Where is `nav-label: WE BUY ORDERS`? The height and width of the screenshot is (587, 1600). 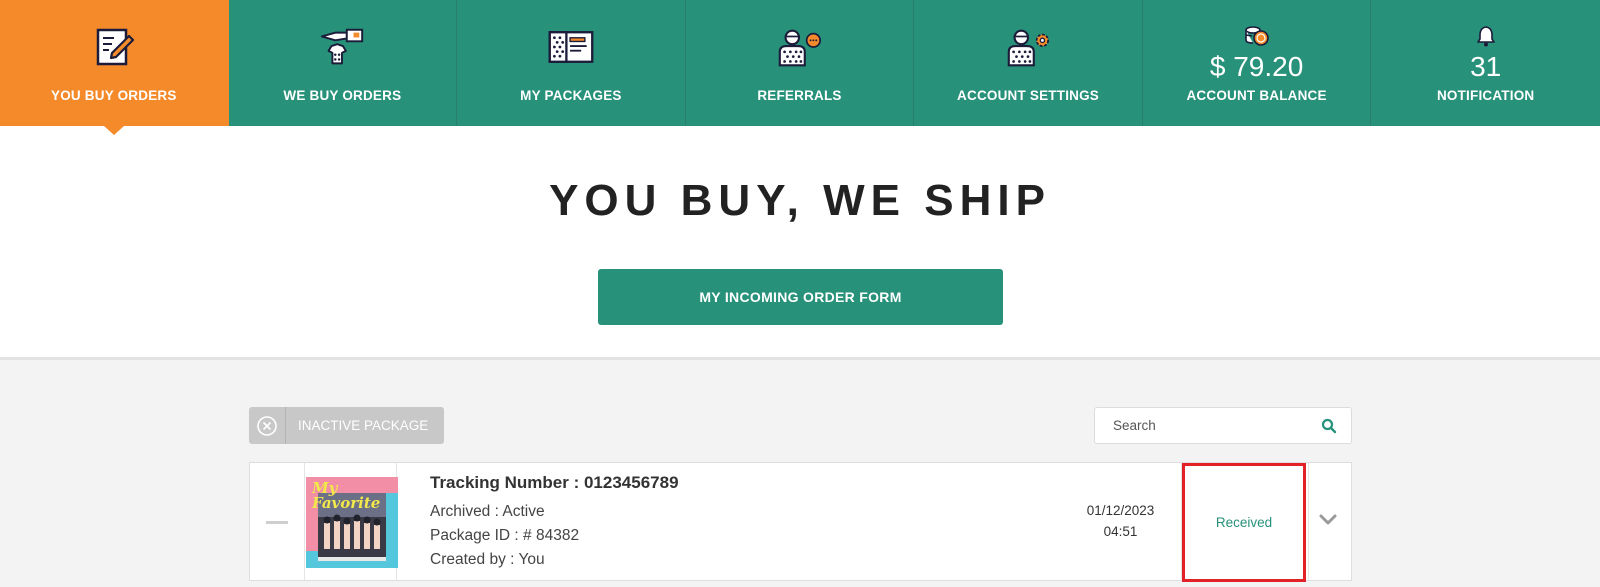
nav-label: WE BUY ORDERS is located at coordinates (342, 95).